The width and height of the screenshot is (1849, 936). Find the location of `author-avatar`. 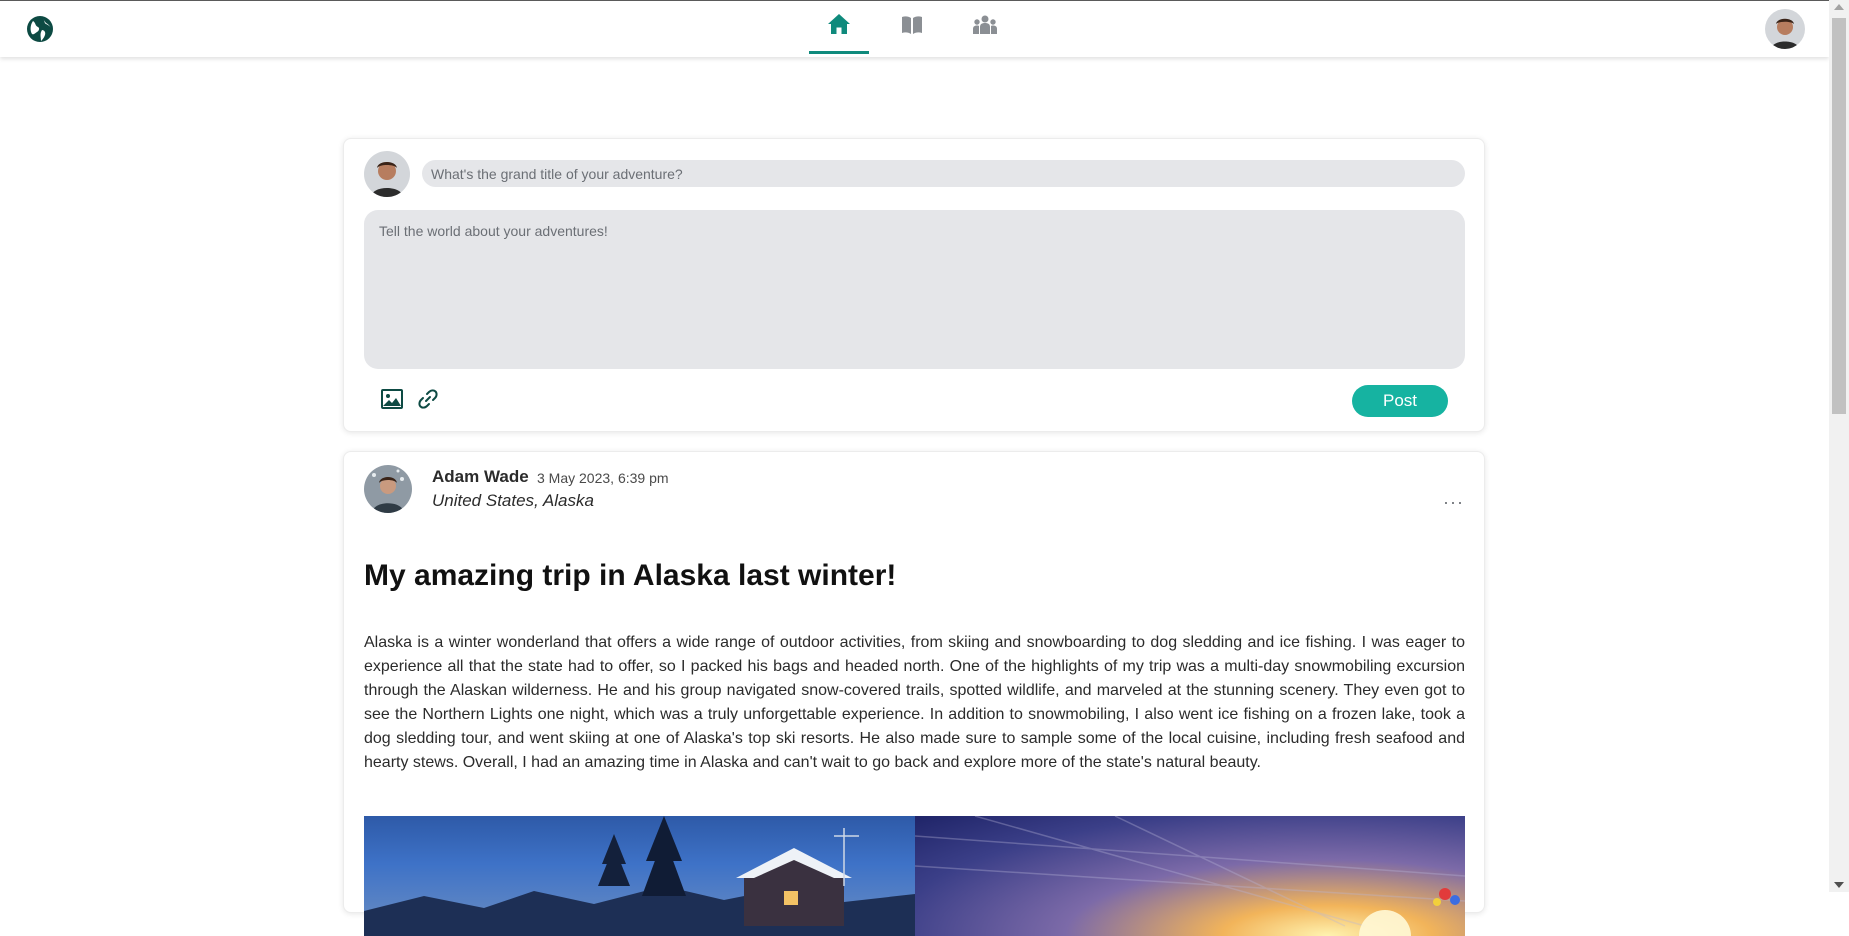

author-avatar is located at coordinates (388, 489).